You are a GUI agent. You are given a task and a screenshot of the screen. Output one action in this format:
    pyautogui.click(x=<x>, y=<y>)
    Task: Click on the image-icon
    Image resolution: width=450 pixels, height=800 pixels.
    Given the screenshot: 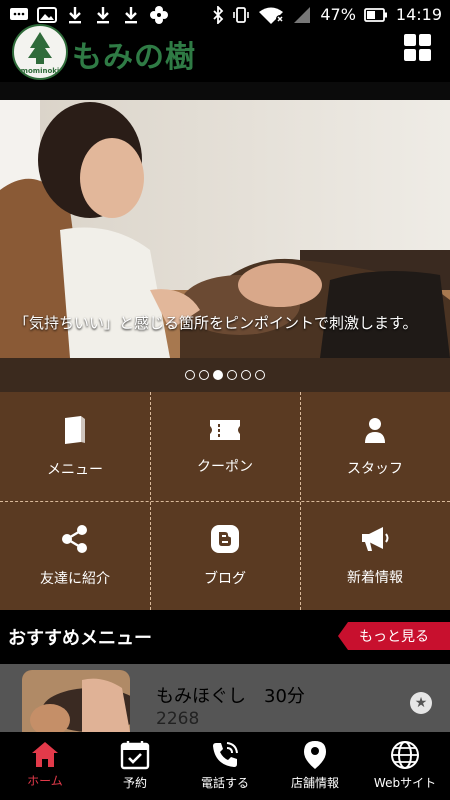 What is the action you would take?
    pyautogui.click(x=47, y=15)
    